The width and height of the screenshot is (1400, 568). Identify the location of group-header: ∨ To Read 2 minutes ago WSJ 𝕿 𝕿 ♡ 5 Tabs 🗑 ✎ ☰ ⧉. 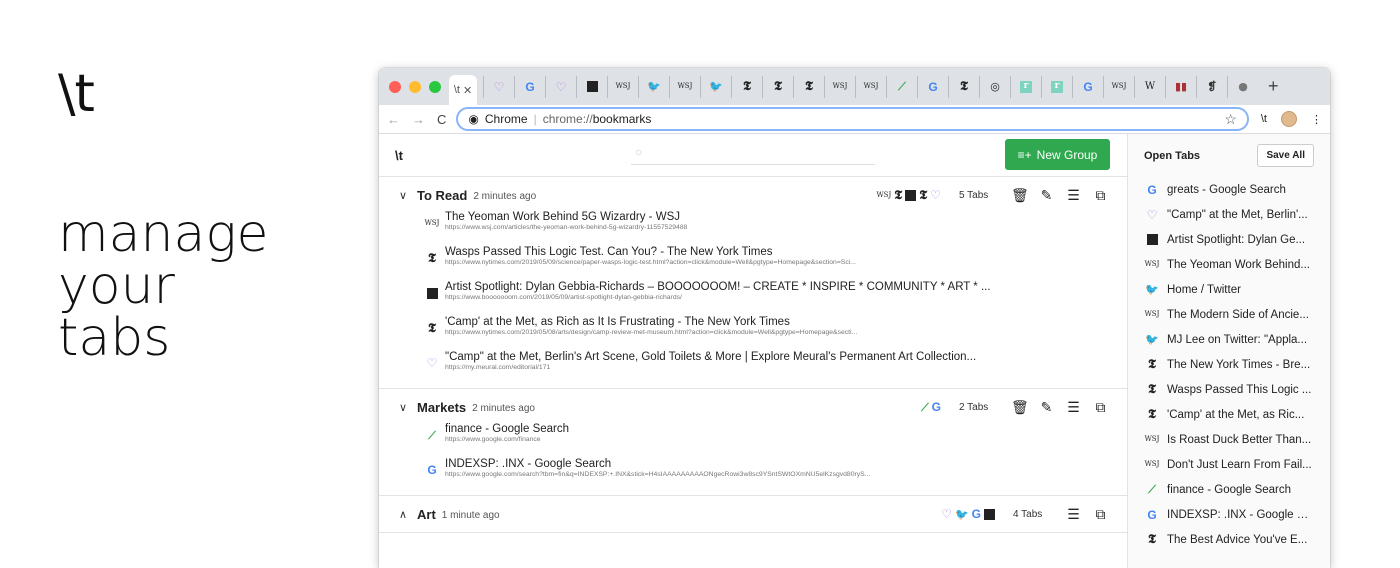
(754, 195).